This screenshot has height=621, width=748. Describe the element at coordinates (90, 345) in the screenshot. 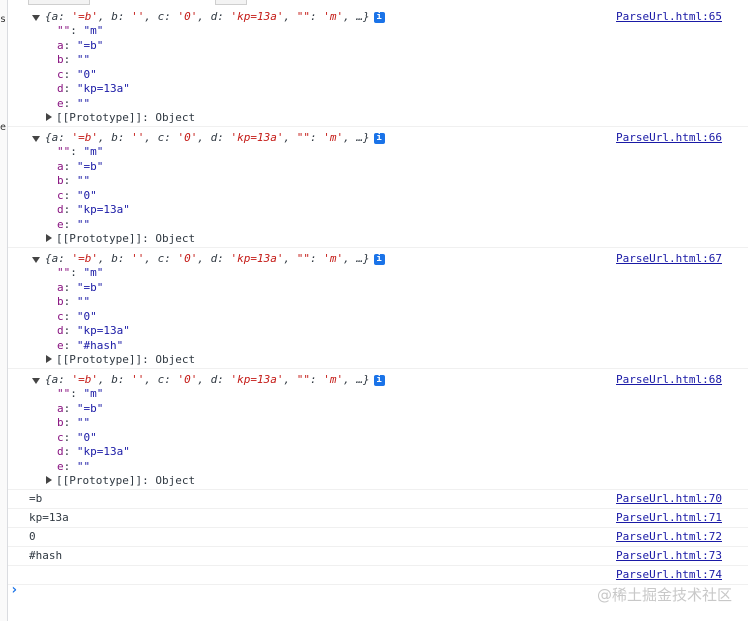

I see `property-row: e: "#hash"` at that location.